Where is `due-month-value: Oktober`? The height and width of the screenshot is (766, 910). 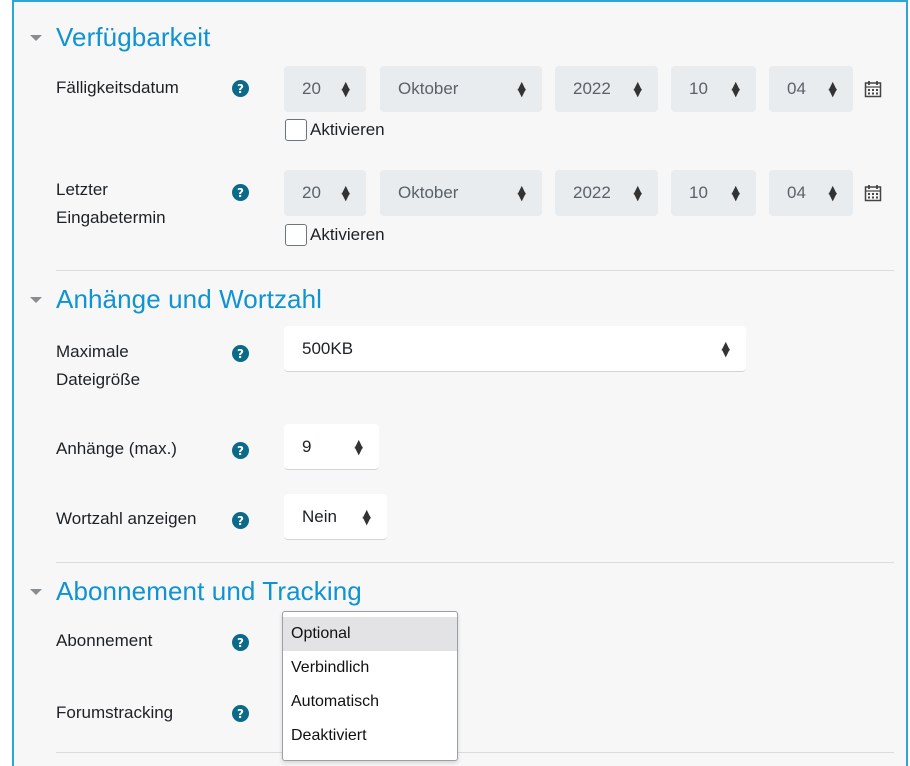
due-month-value: Oktober is located at coordinates (428, 88).